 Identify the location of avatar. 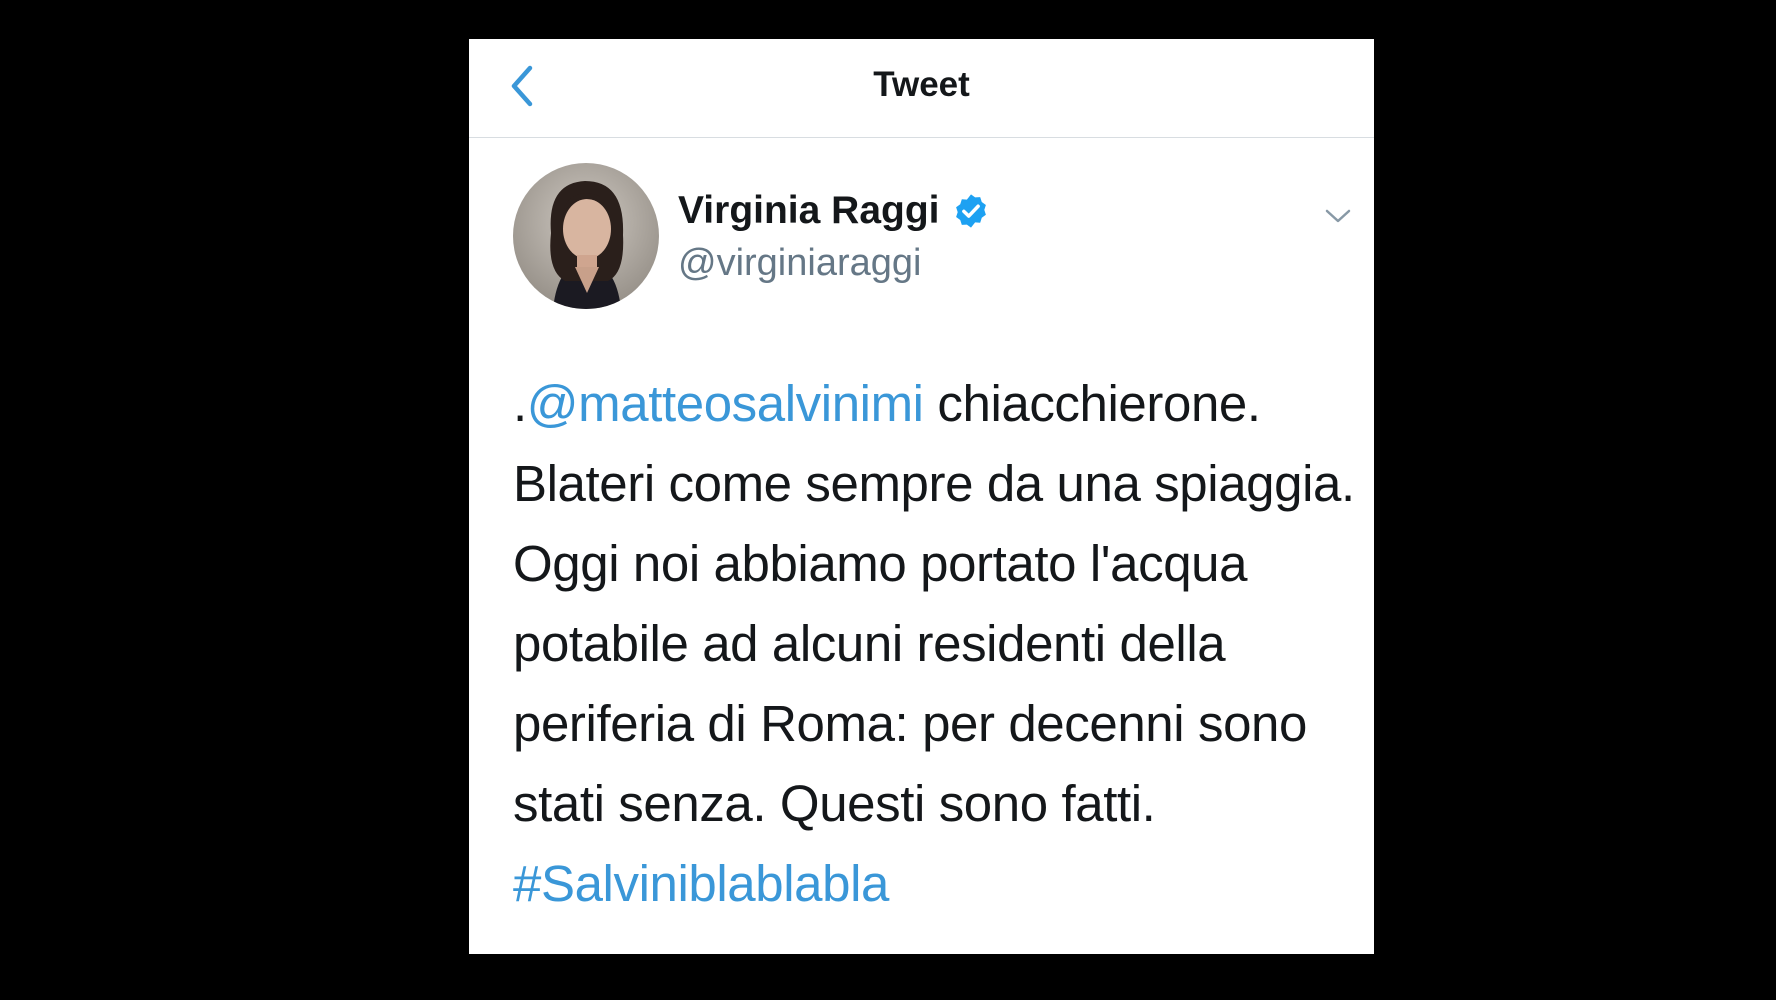
(586, 236).